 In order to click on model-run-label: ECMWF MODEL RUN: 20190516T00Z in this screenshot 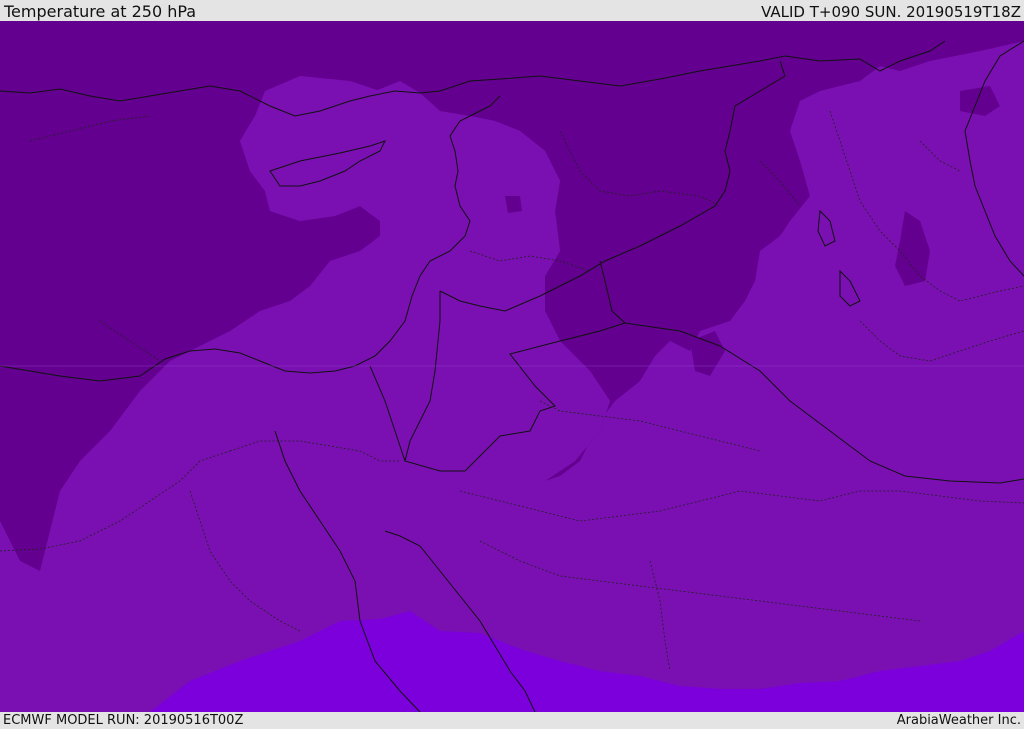, I will do `click(123, 720)`.